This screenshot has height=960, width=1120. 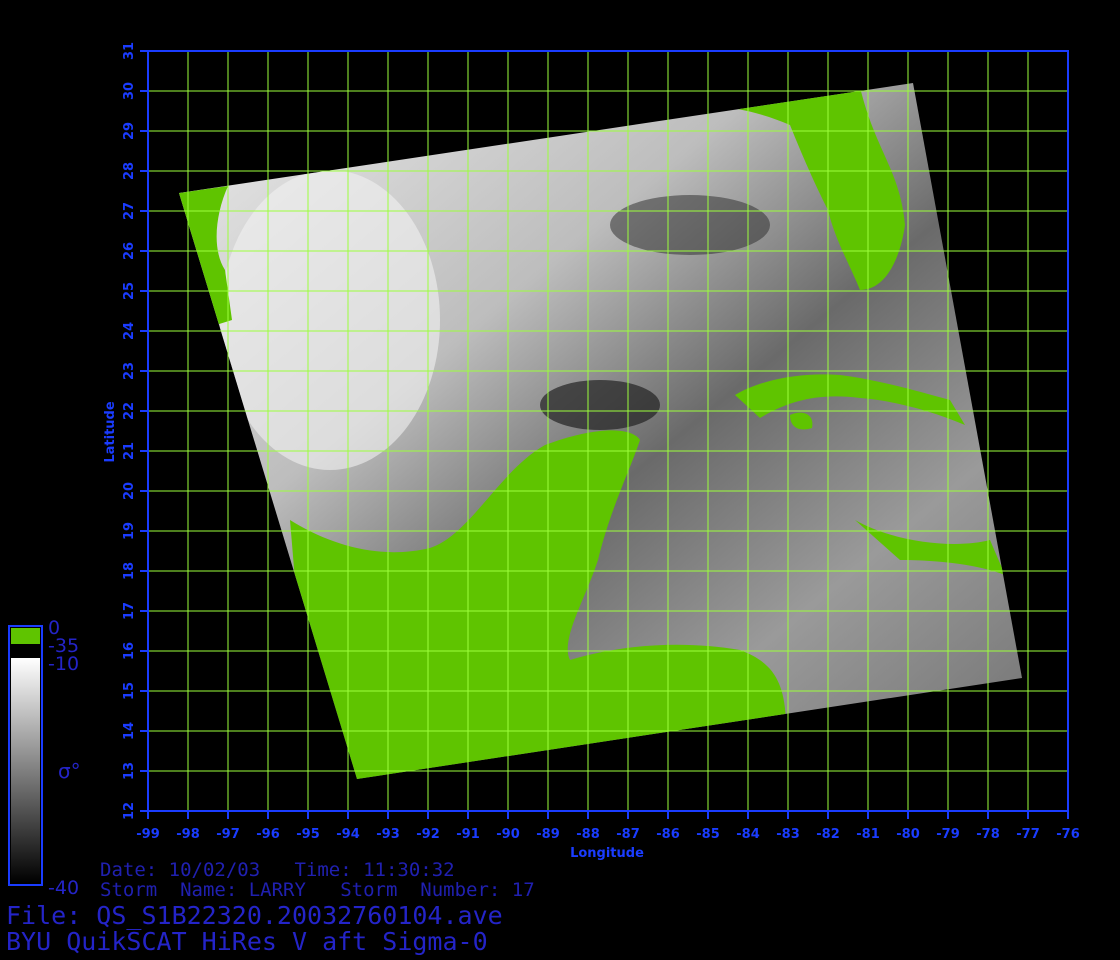 What do you see at coordinates (129, 51) in the screenshot?
I see `lat-tick-label: 31` at bounding box center [129, 51].